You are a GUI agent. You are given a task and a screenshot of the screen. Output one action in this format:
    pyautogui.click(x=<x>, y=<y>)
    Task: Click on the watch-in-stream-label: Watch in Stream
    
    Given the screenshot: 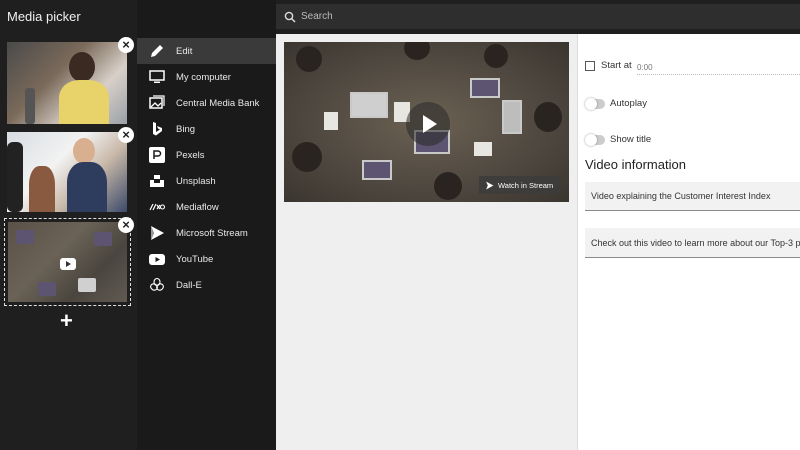 What is the action you would take?
    pyautogui.click(x=526, y=185)
    